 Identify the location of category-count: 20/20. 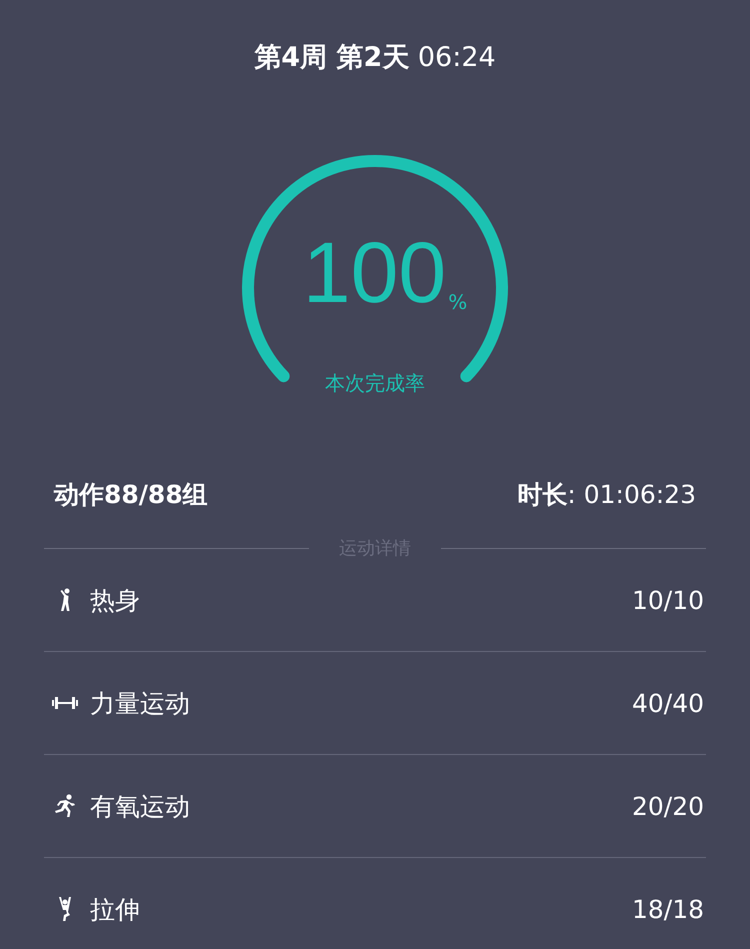
(668, 806).